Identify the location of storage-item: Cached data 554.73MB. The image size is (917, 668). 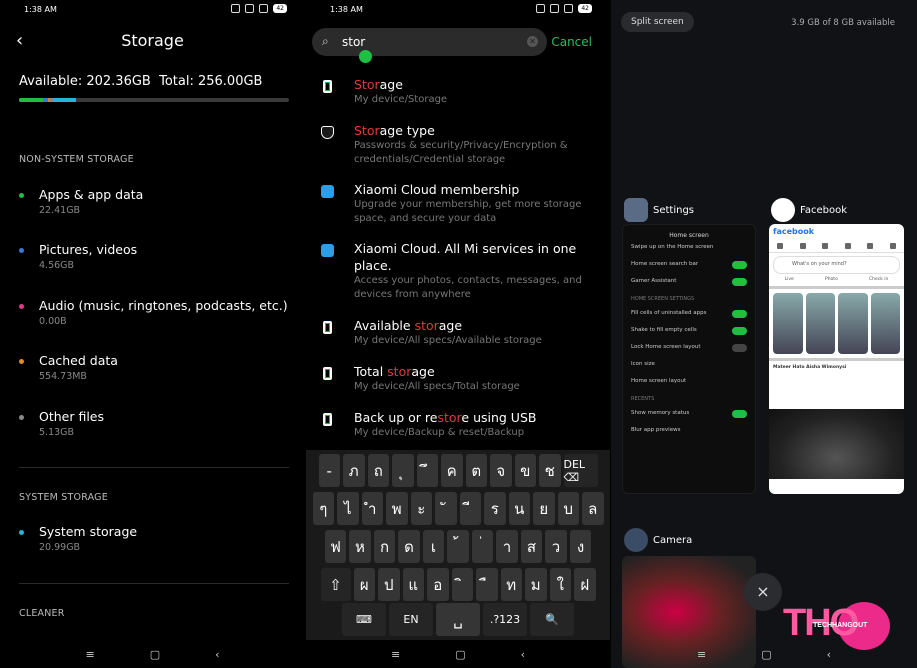
(159, 370).